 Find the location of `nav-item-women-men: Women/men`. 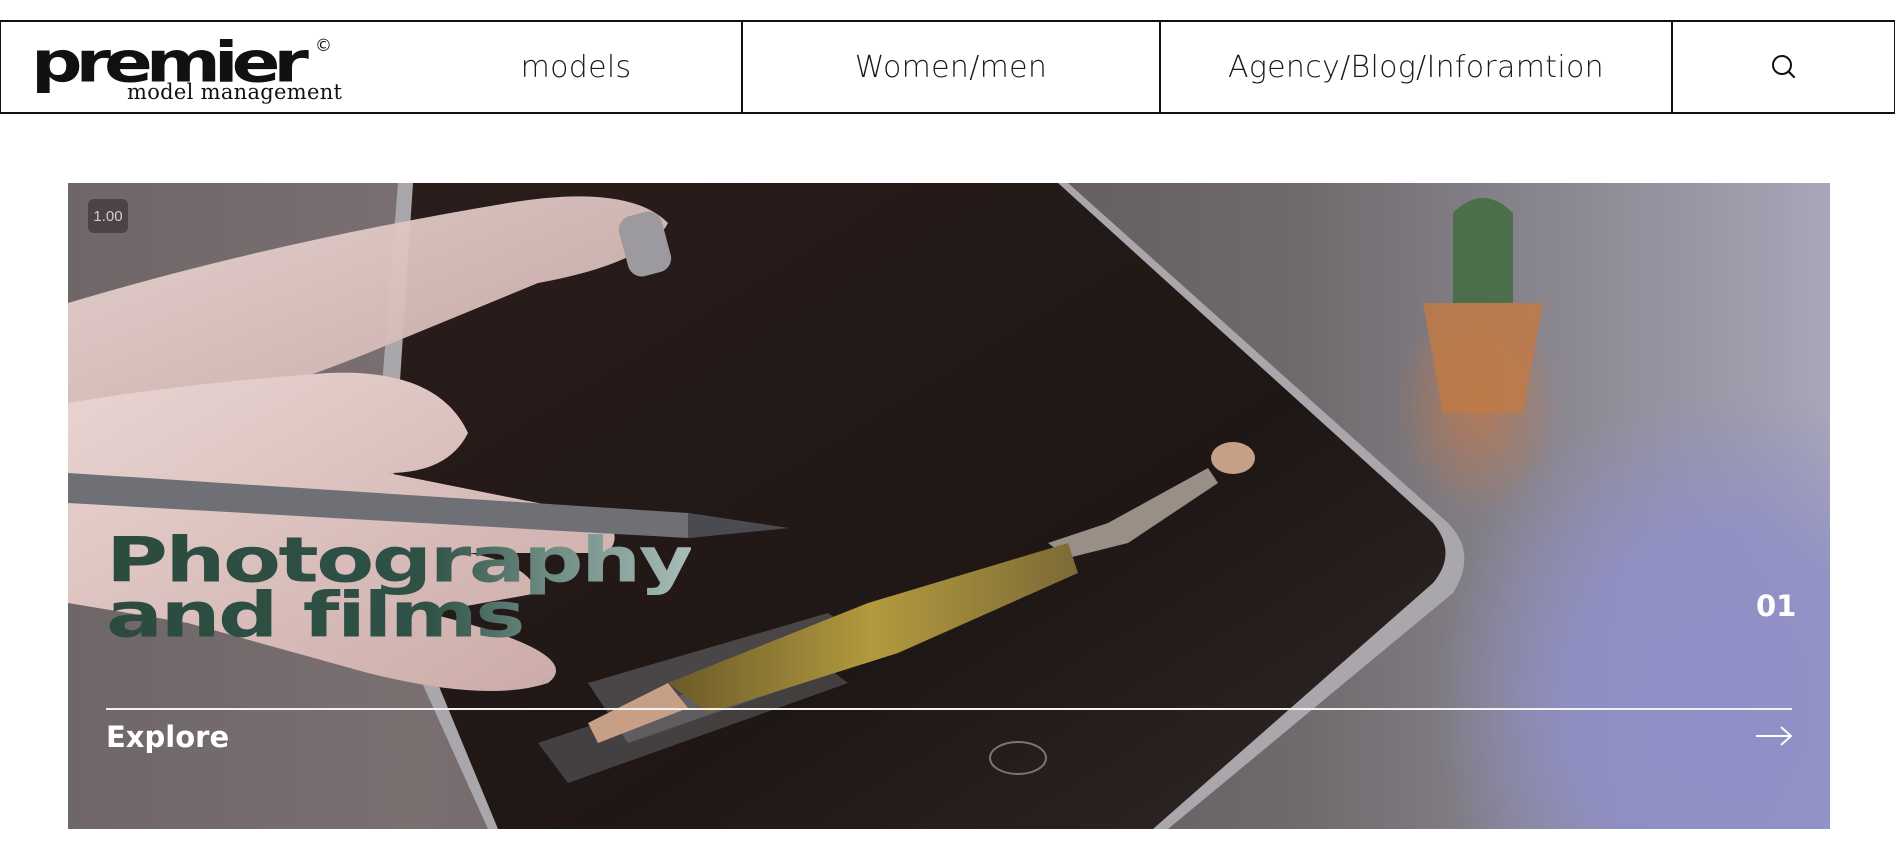

nav-item-women-men: Women/men is located at coordinates (950, 67).